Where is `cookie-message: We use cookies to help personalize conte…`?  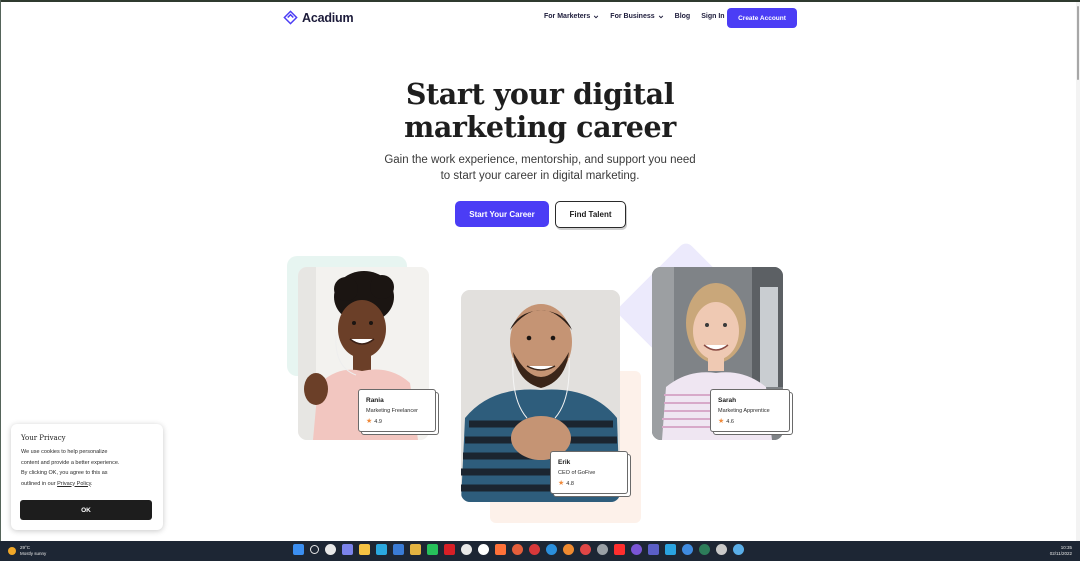
cookie-message: We use cookies to help personalize conte… is located at coordinates (86, 468).